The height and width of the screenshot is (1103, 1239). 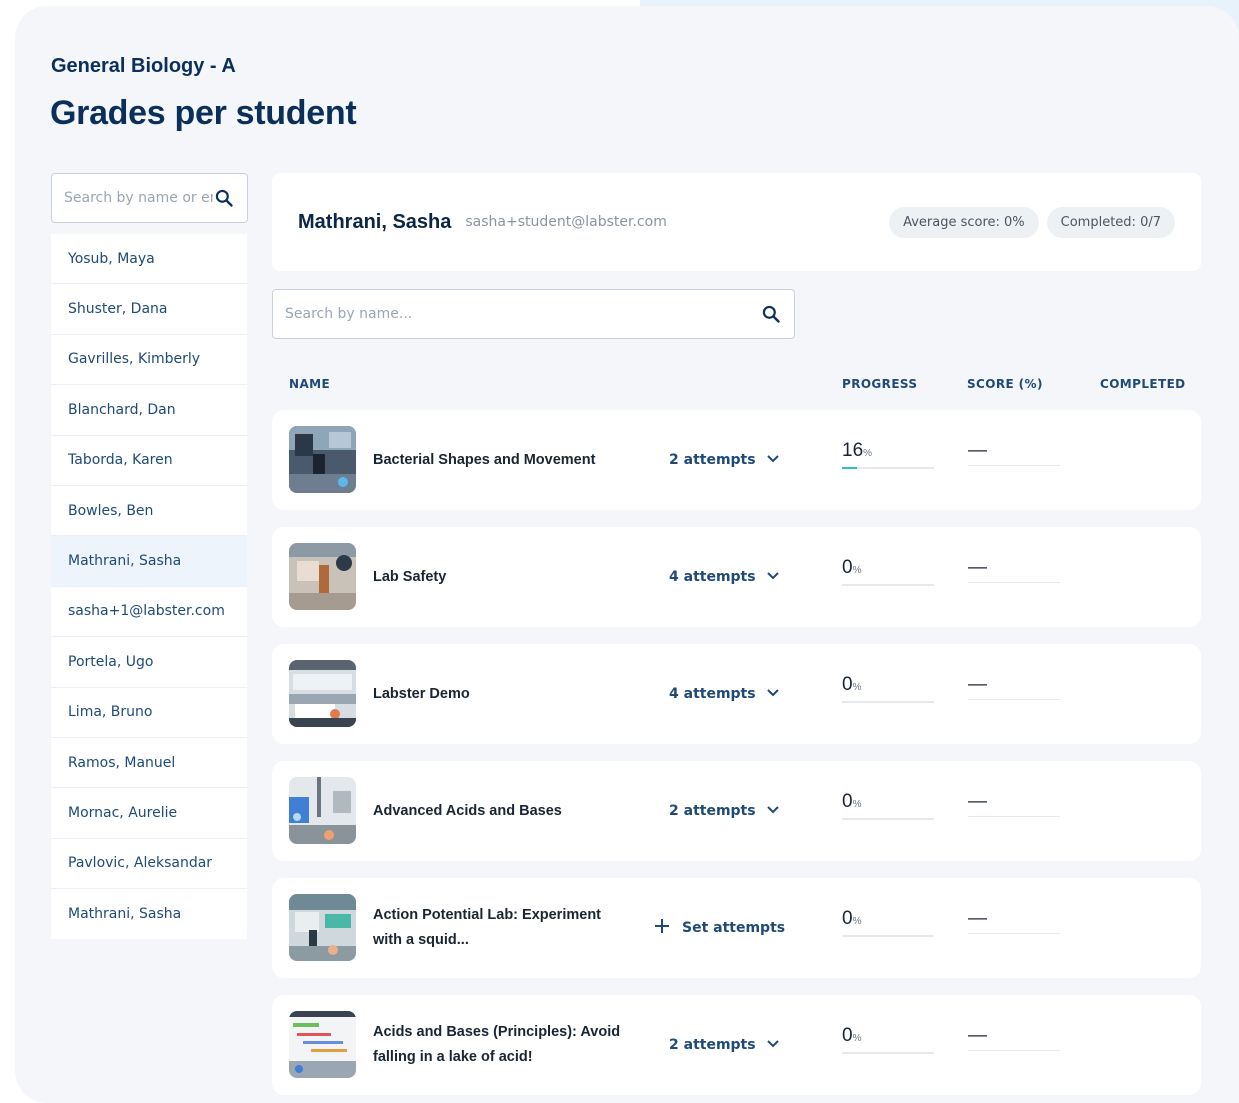 I want to click on student-stats: Average score: 0% Completed: 0/7, so click(x=1032, y=222).